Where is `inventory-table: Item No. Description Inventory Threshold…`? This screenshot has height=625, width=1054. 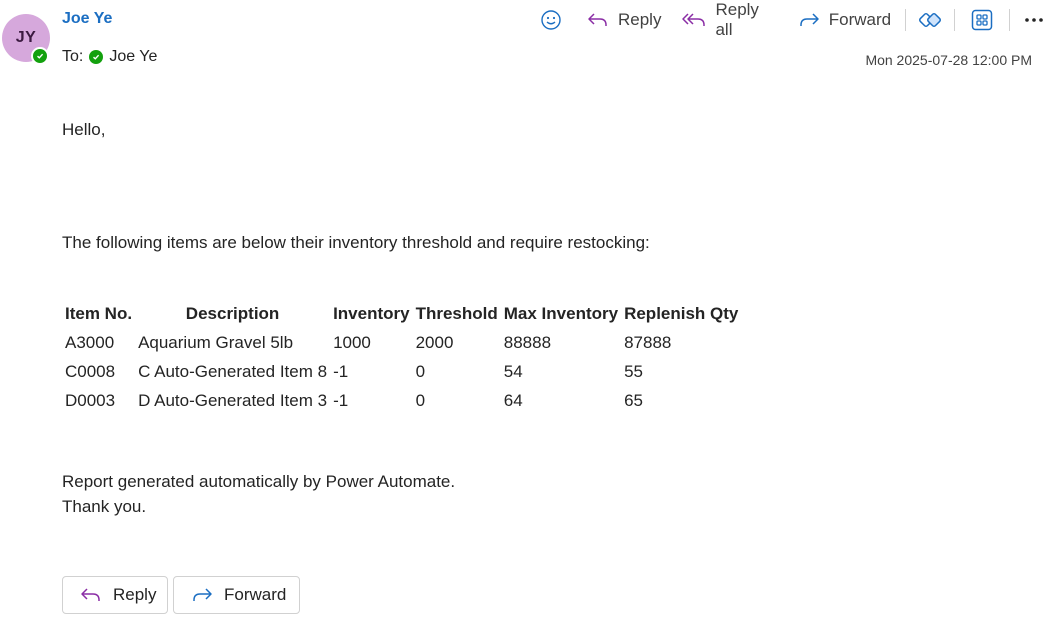 inventory-table: Item No. Description Inventory Threshold… is located at coordinates (401, 359).